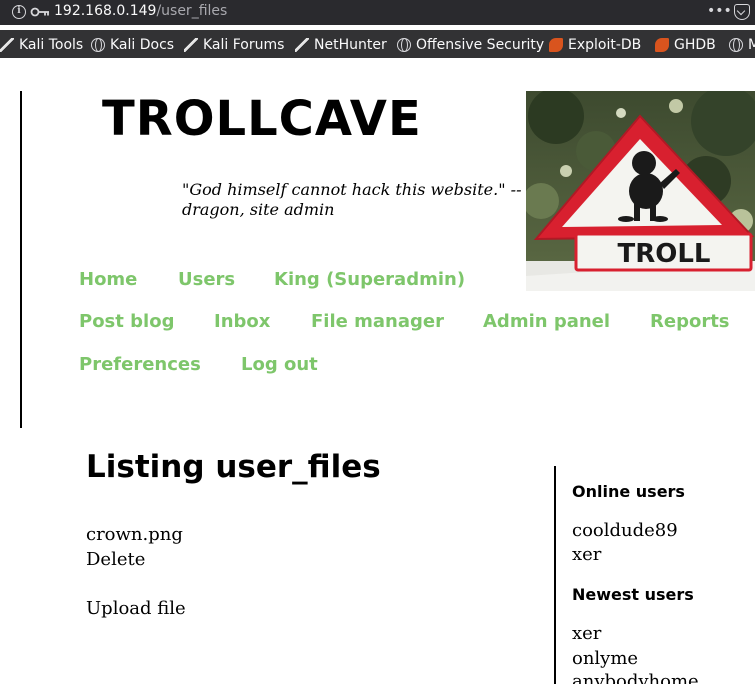 Image resolution: width=755 pixels, height=684 pixels. I want to click on url-bar: i 192.168.0.149/user_files •••, so click(377, 12).